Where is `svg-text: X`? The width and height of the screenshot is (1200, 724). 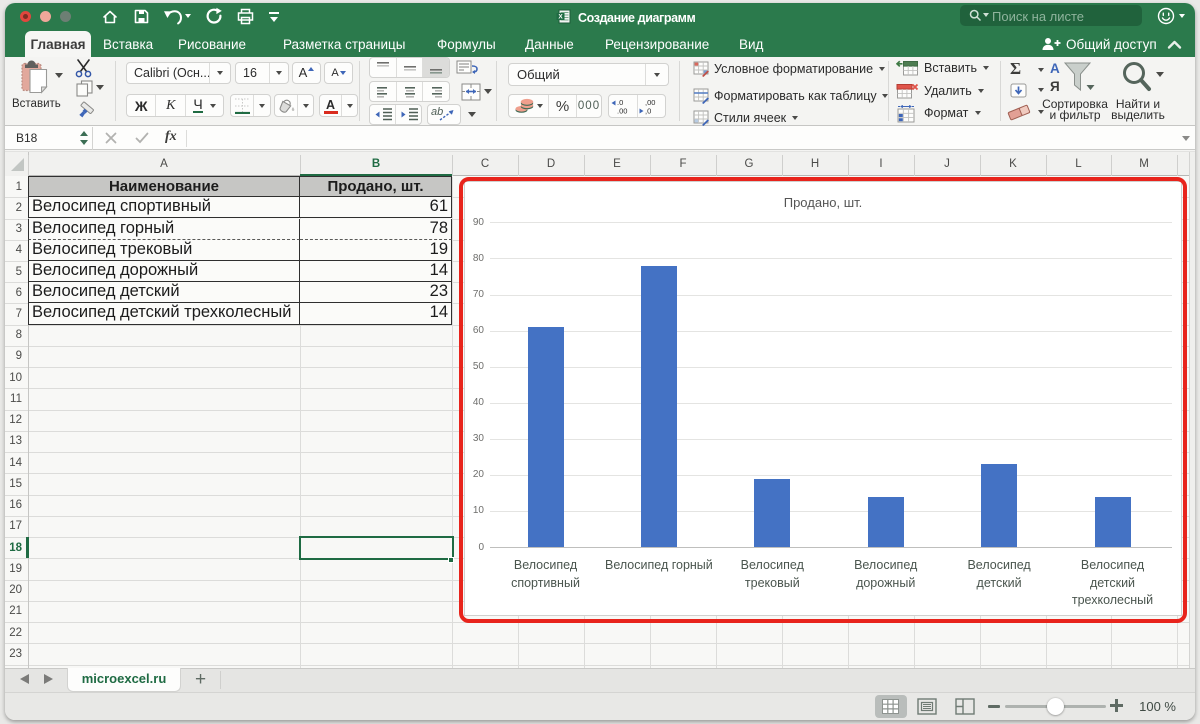 svg-text: X is located at coordinates (560, 17).